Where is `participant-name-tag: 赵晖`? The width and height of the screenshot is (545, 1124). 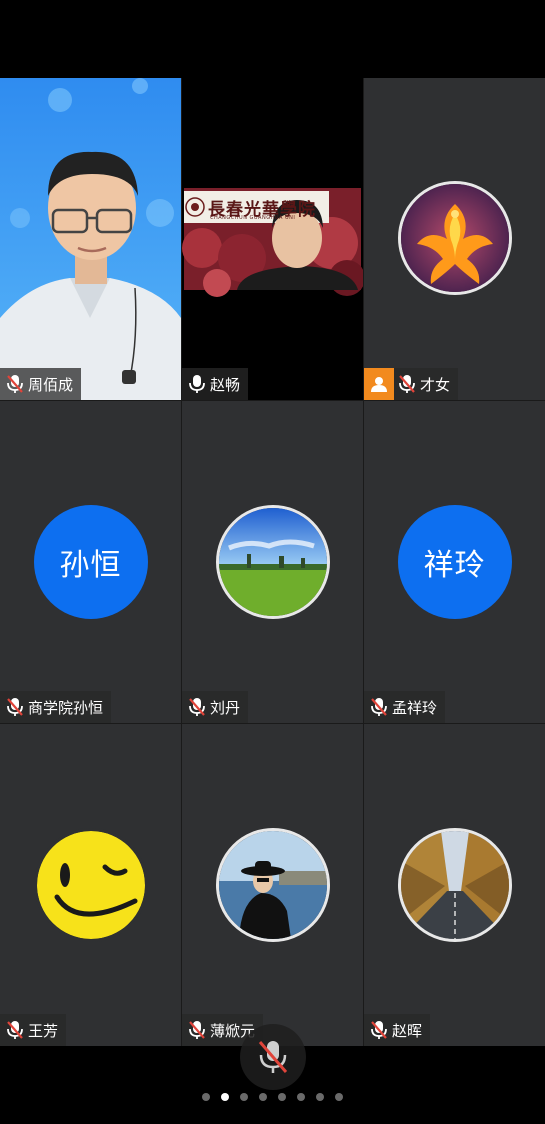
participant-name-tag: 赵晖 is located at coordinates (397, 1030).